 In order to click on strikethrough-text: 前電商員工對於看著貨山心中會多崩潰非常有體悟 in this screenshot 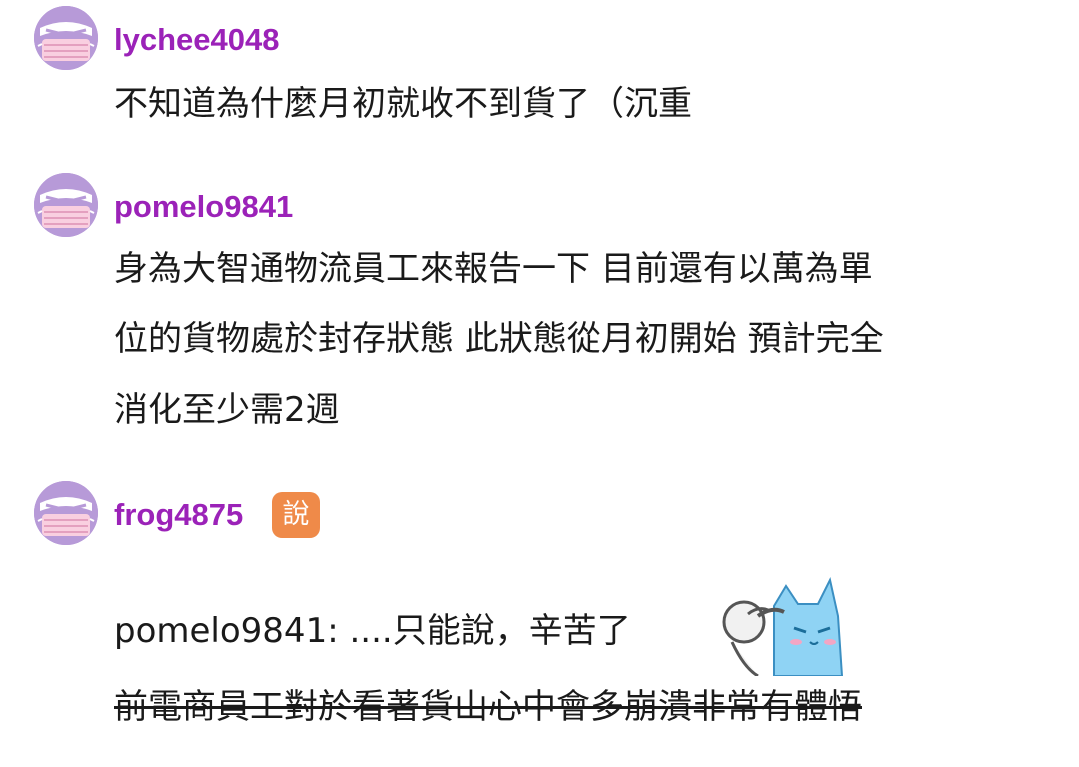, I will do `click(488, 707)`.